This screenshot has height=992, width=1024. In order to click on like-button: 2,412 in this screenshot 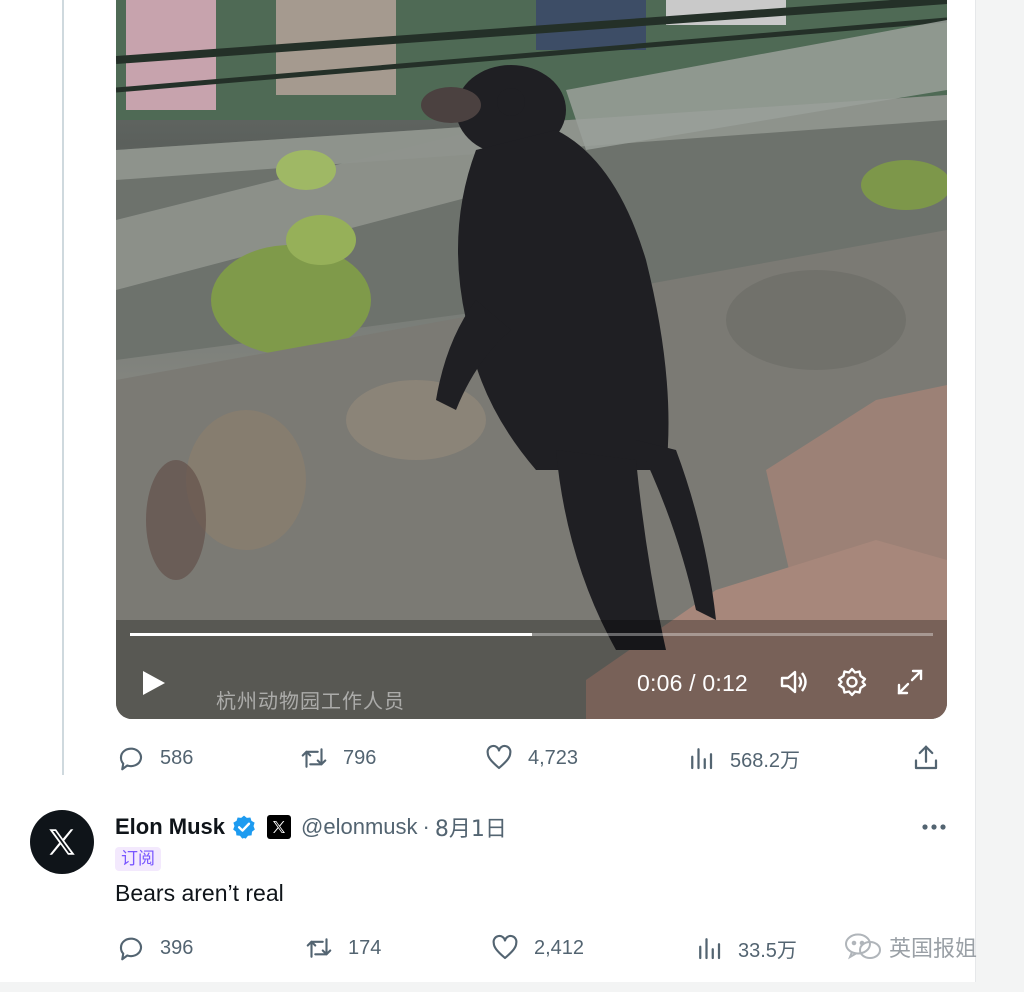, I will do `click(537, 948)`.